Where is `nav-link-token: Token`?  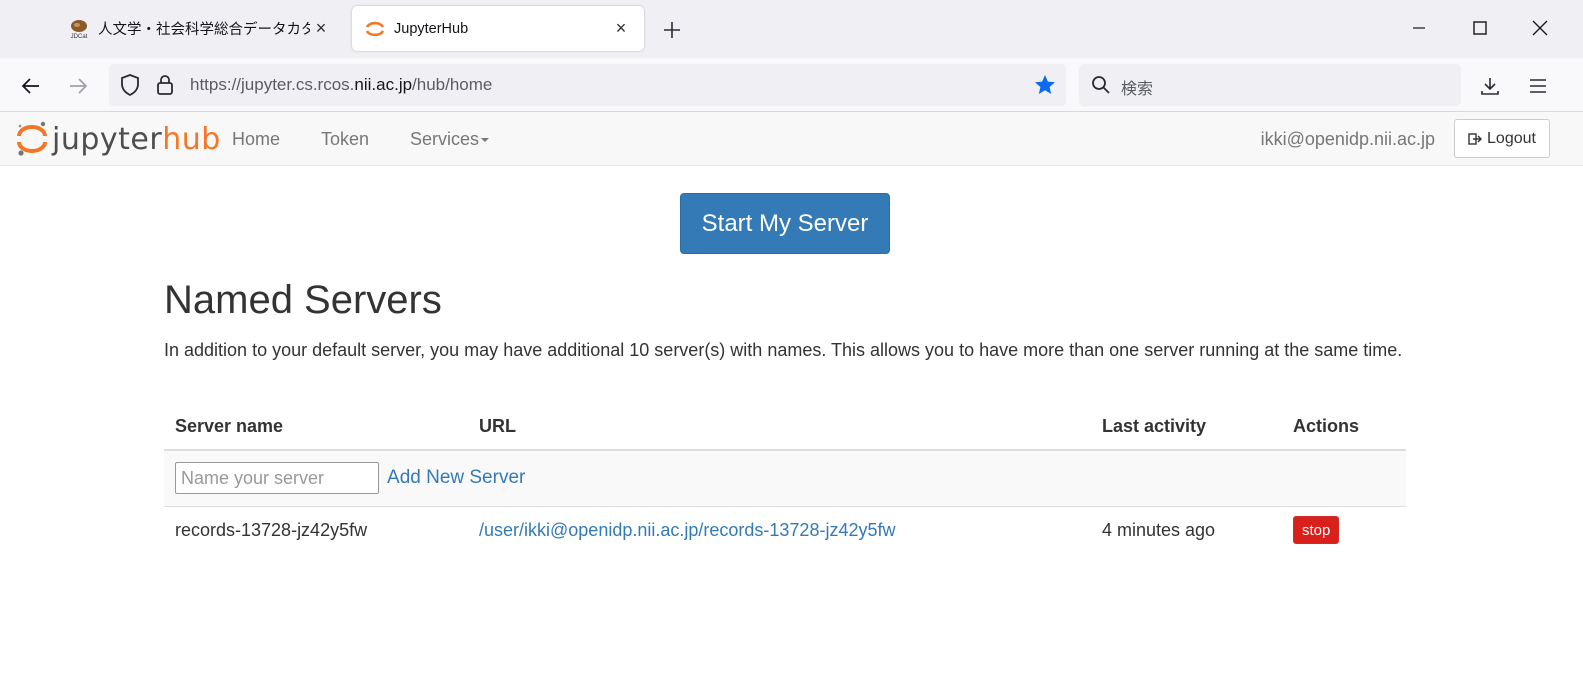 nav-link-token: Token is located at coordinates (345, 139).